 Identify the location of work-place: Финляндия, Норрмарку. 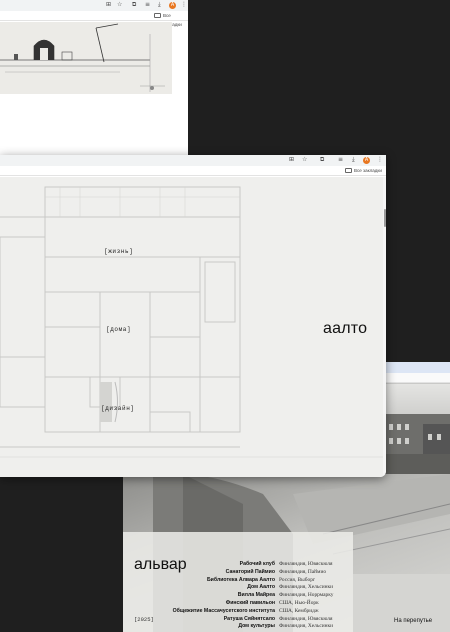
(306, 595).